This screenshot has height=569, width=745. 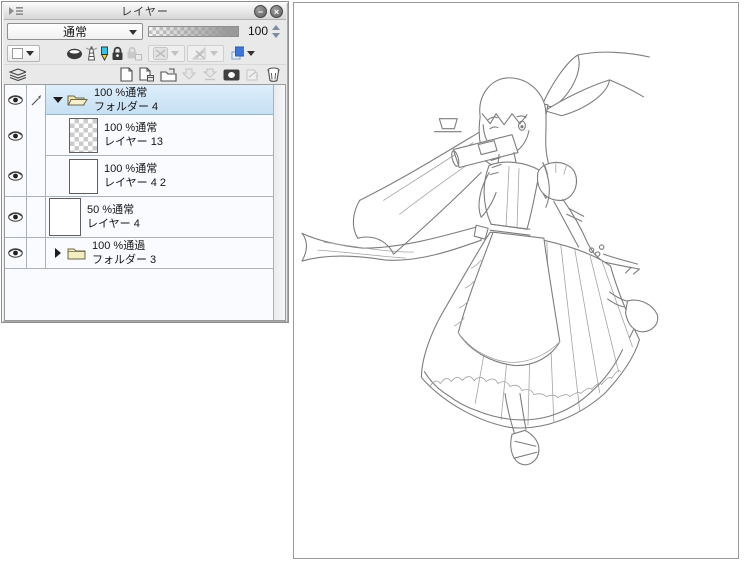 I want to click on create-layer-mask-button, so click(x=231, y=75).